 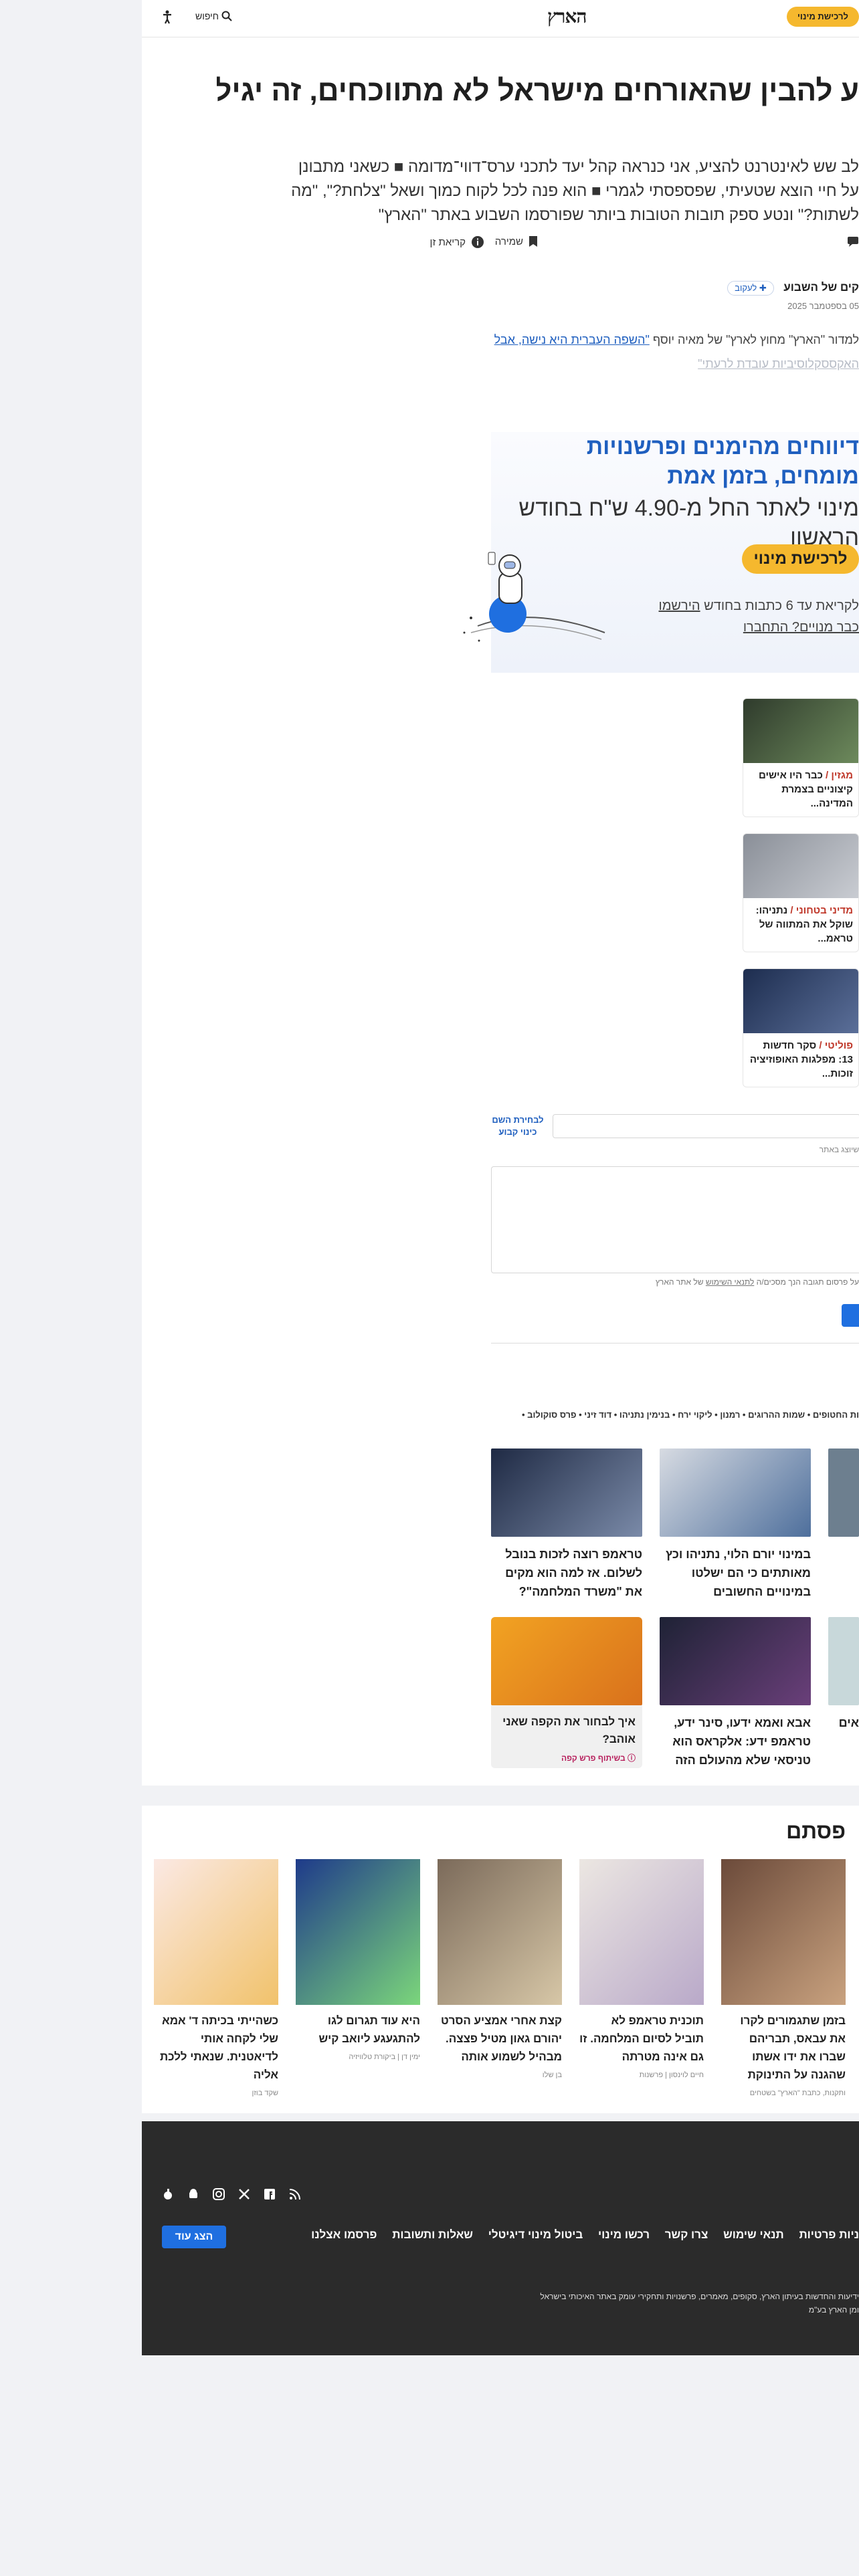 What do you see at coordinates (801, 627) in the screenshot?
I see `login-link: כבר מנויים? התחברו` at bounding box center [801, 627].